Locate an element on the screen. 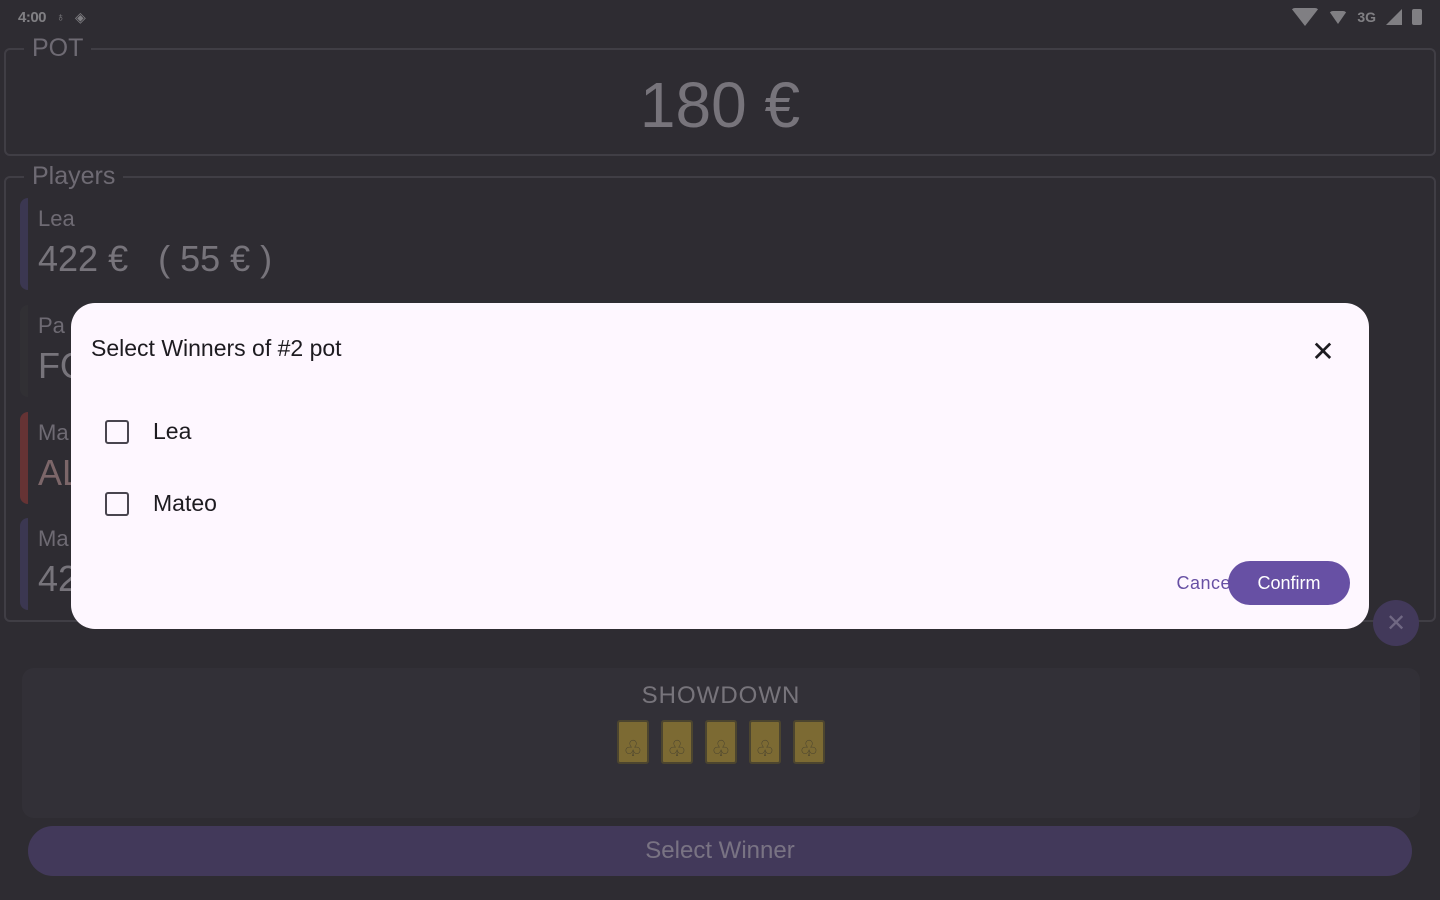 This screenshot has width=1440, height=900. player-name: Lea is located at coordinates (56, 218).